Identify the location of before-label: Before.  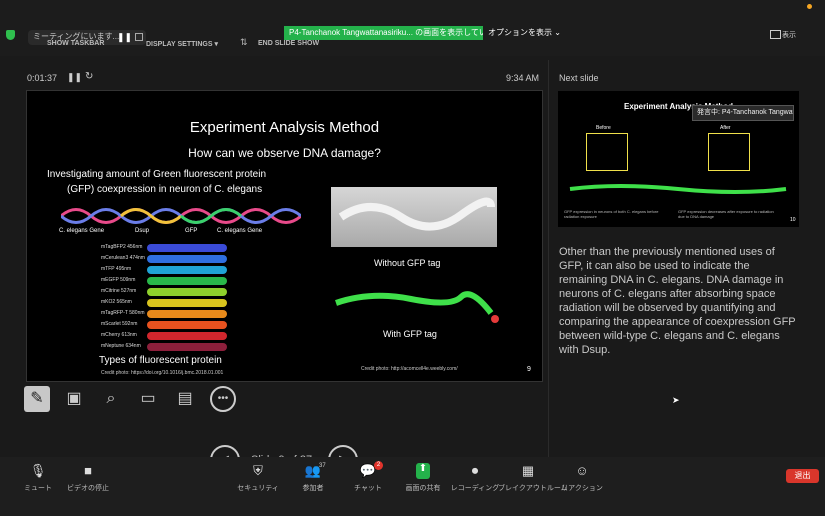
(603, 128).